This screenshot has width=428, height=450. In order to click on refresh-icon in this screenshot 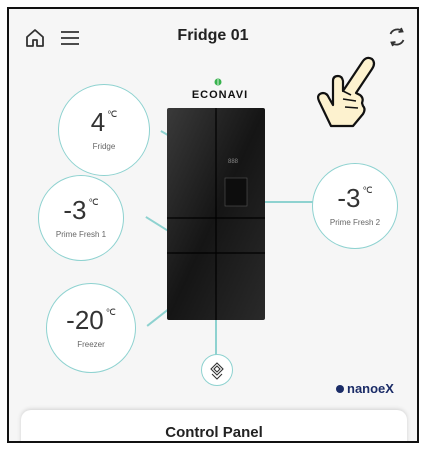, I will do `click(397, 37)`.